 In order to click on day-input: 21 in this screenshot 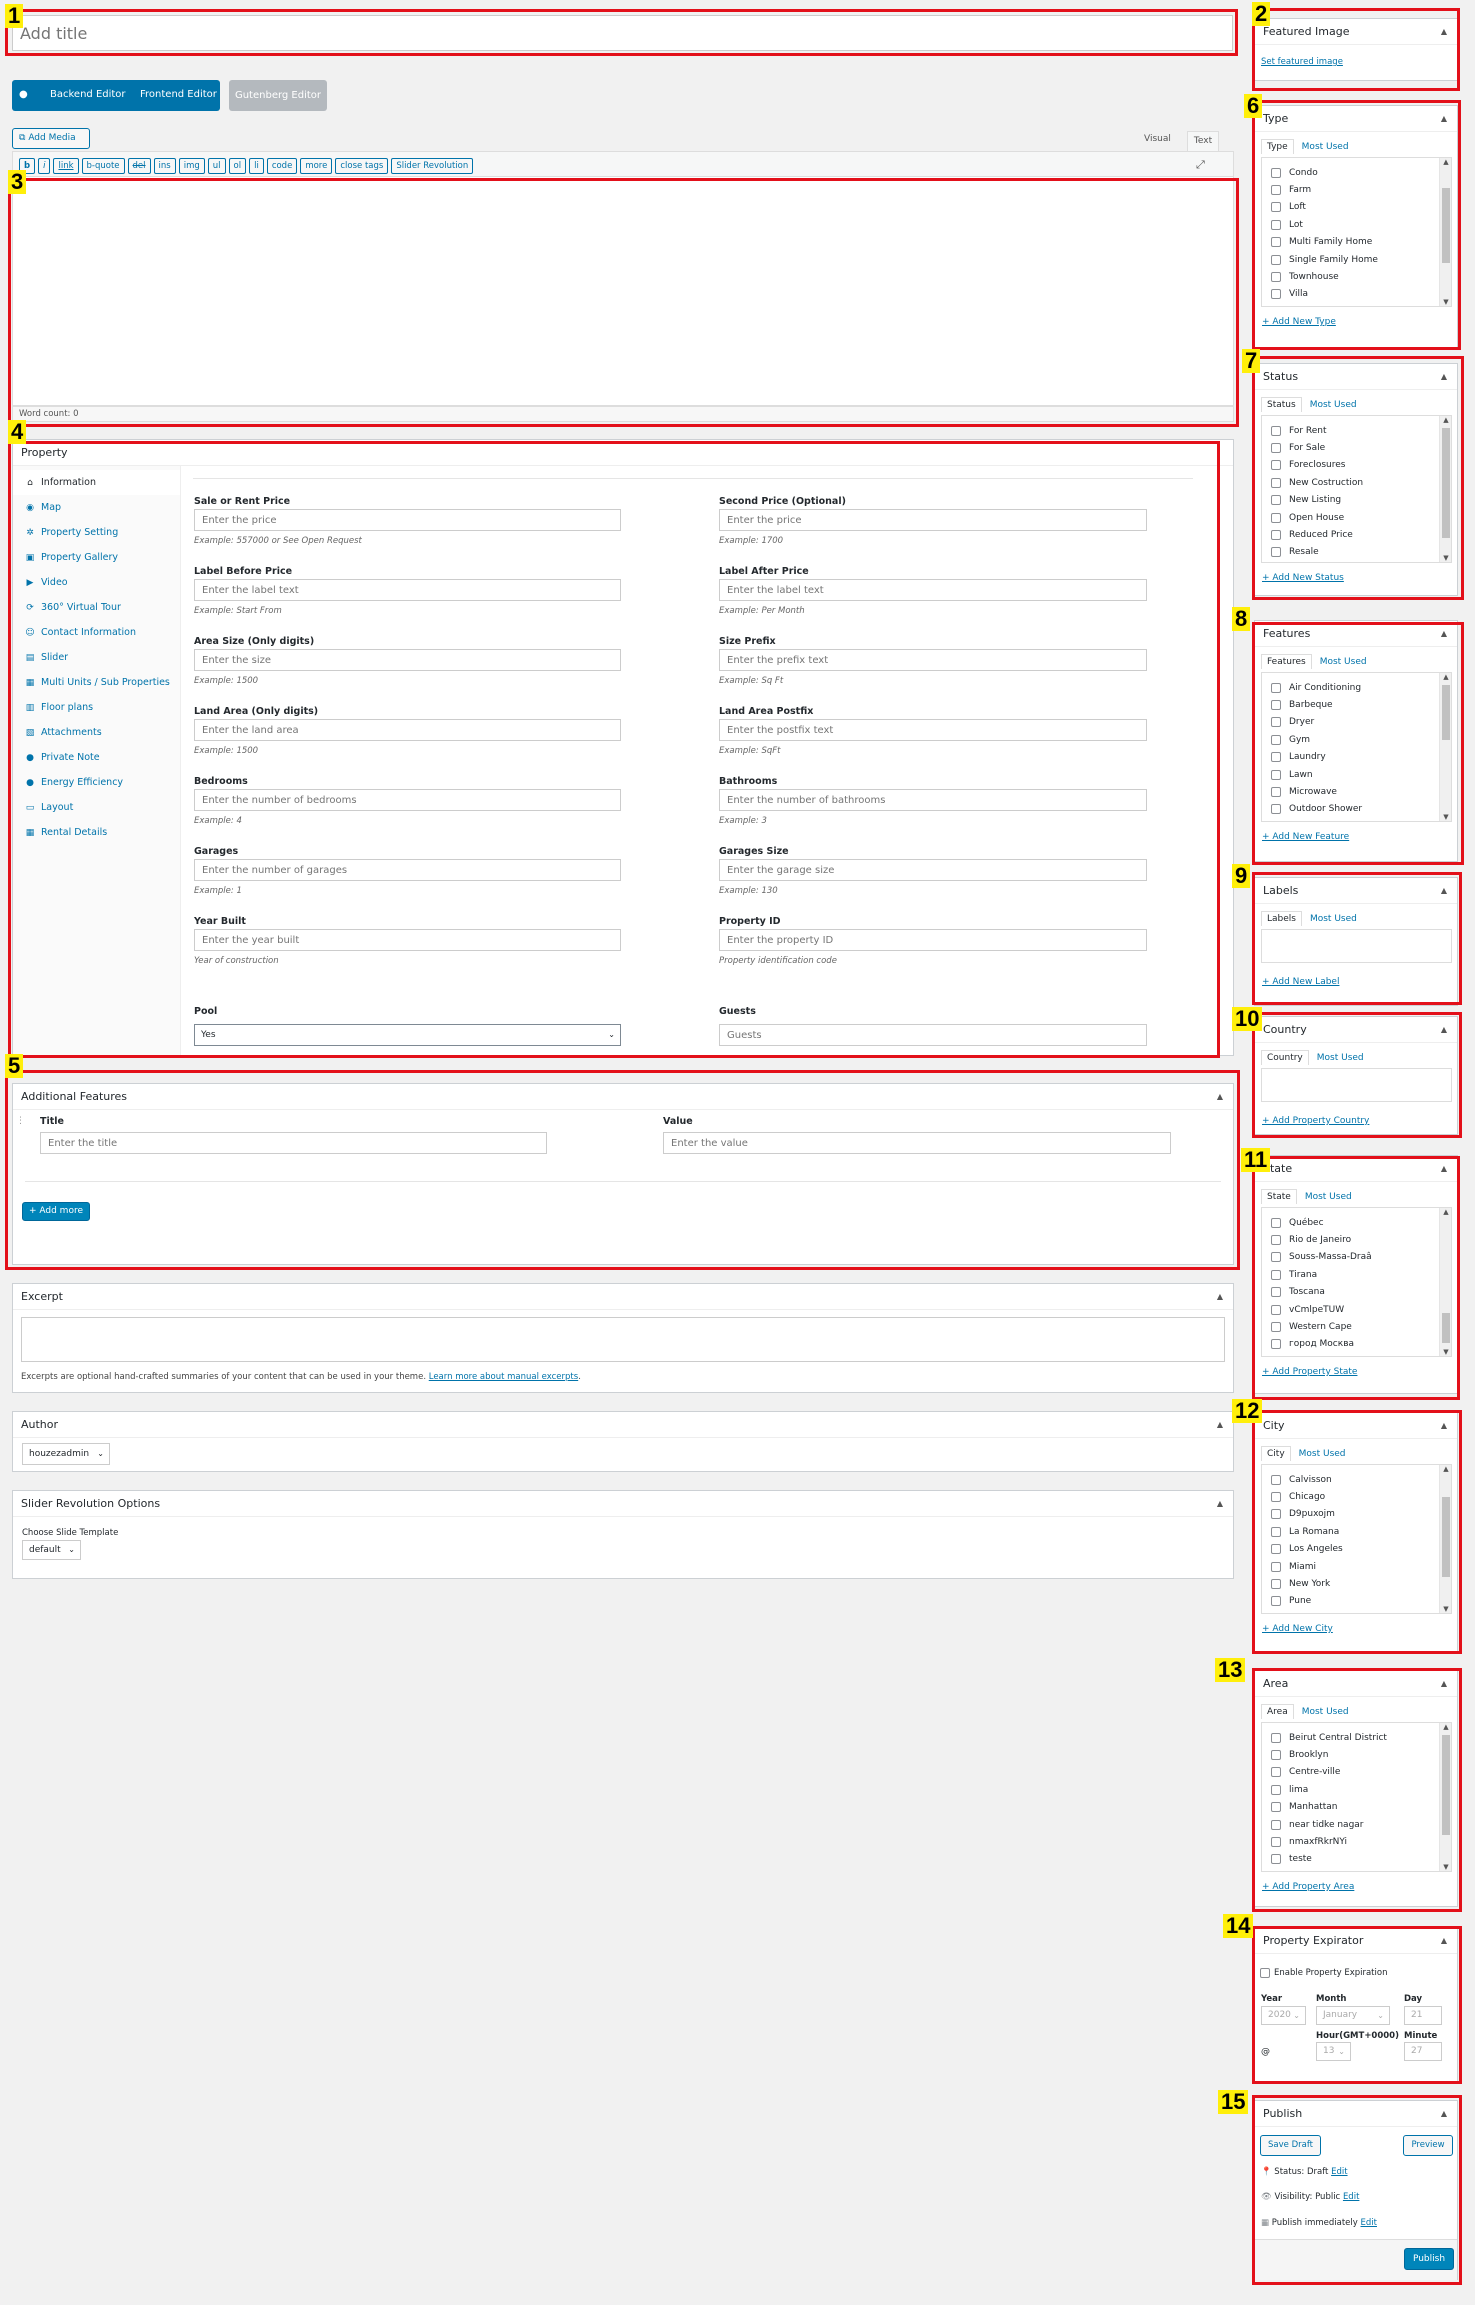, I will do `click(1423, 2015)`.